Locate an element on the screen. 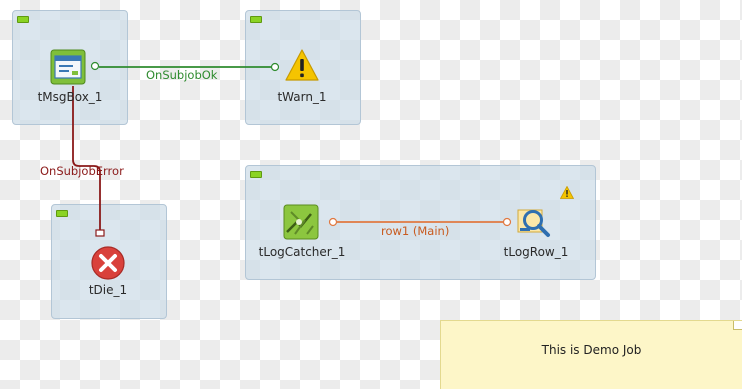 The width and height of the screenshot is (742, 389). note-text: This is Demo Job is located at coordinates (591, 350).